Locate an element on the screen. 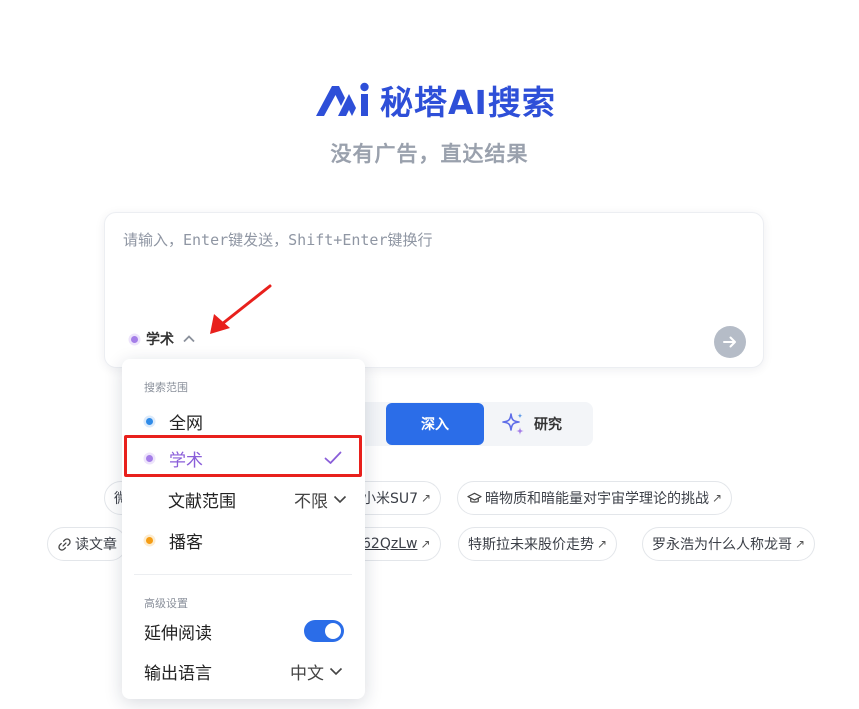  logo: 秘塔AI搜索 is located at coordinates (435, 100).